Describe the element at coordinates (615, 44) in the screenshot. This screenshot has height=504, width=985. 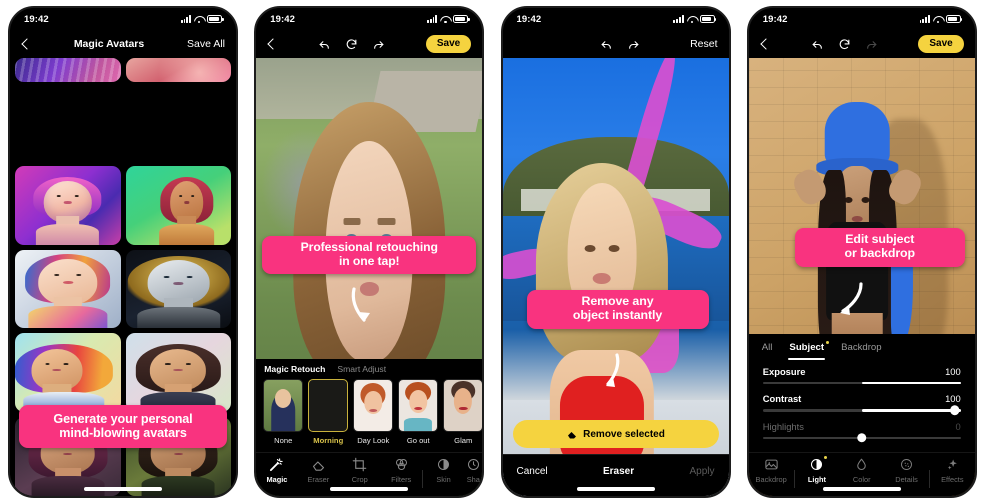
I see `nav-bar: Reset` at that location.